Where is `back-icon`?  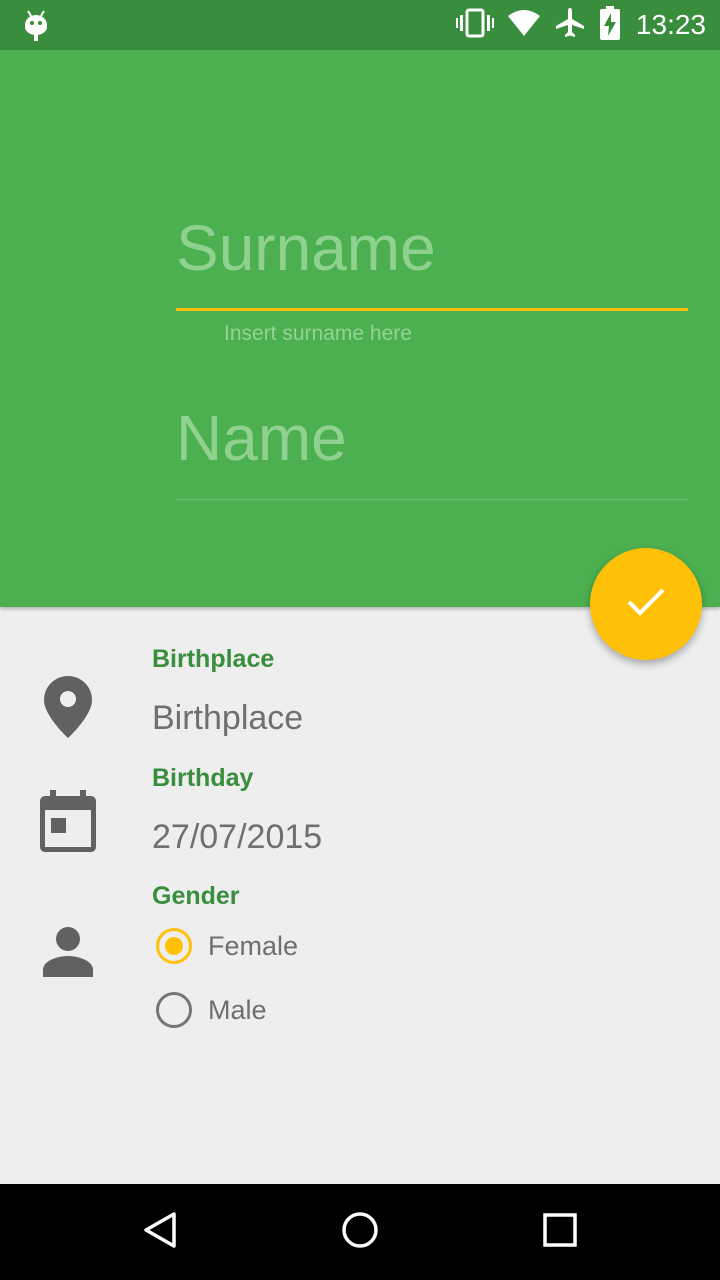
back-icon is located at coordinates (160, 1232).